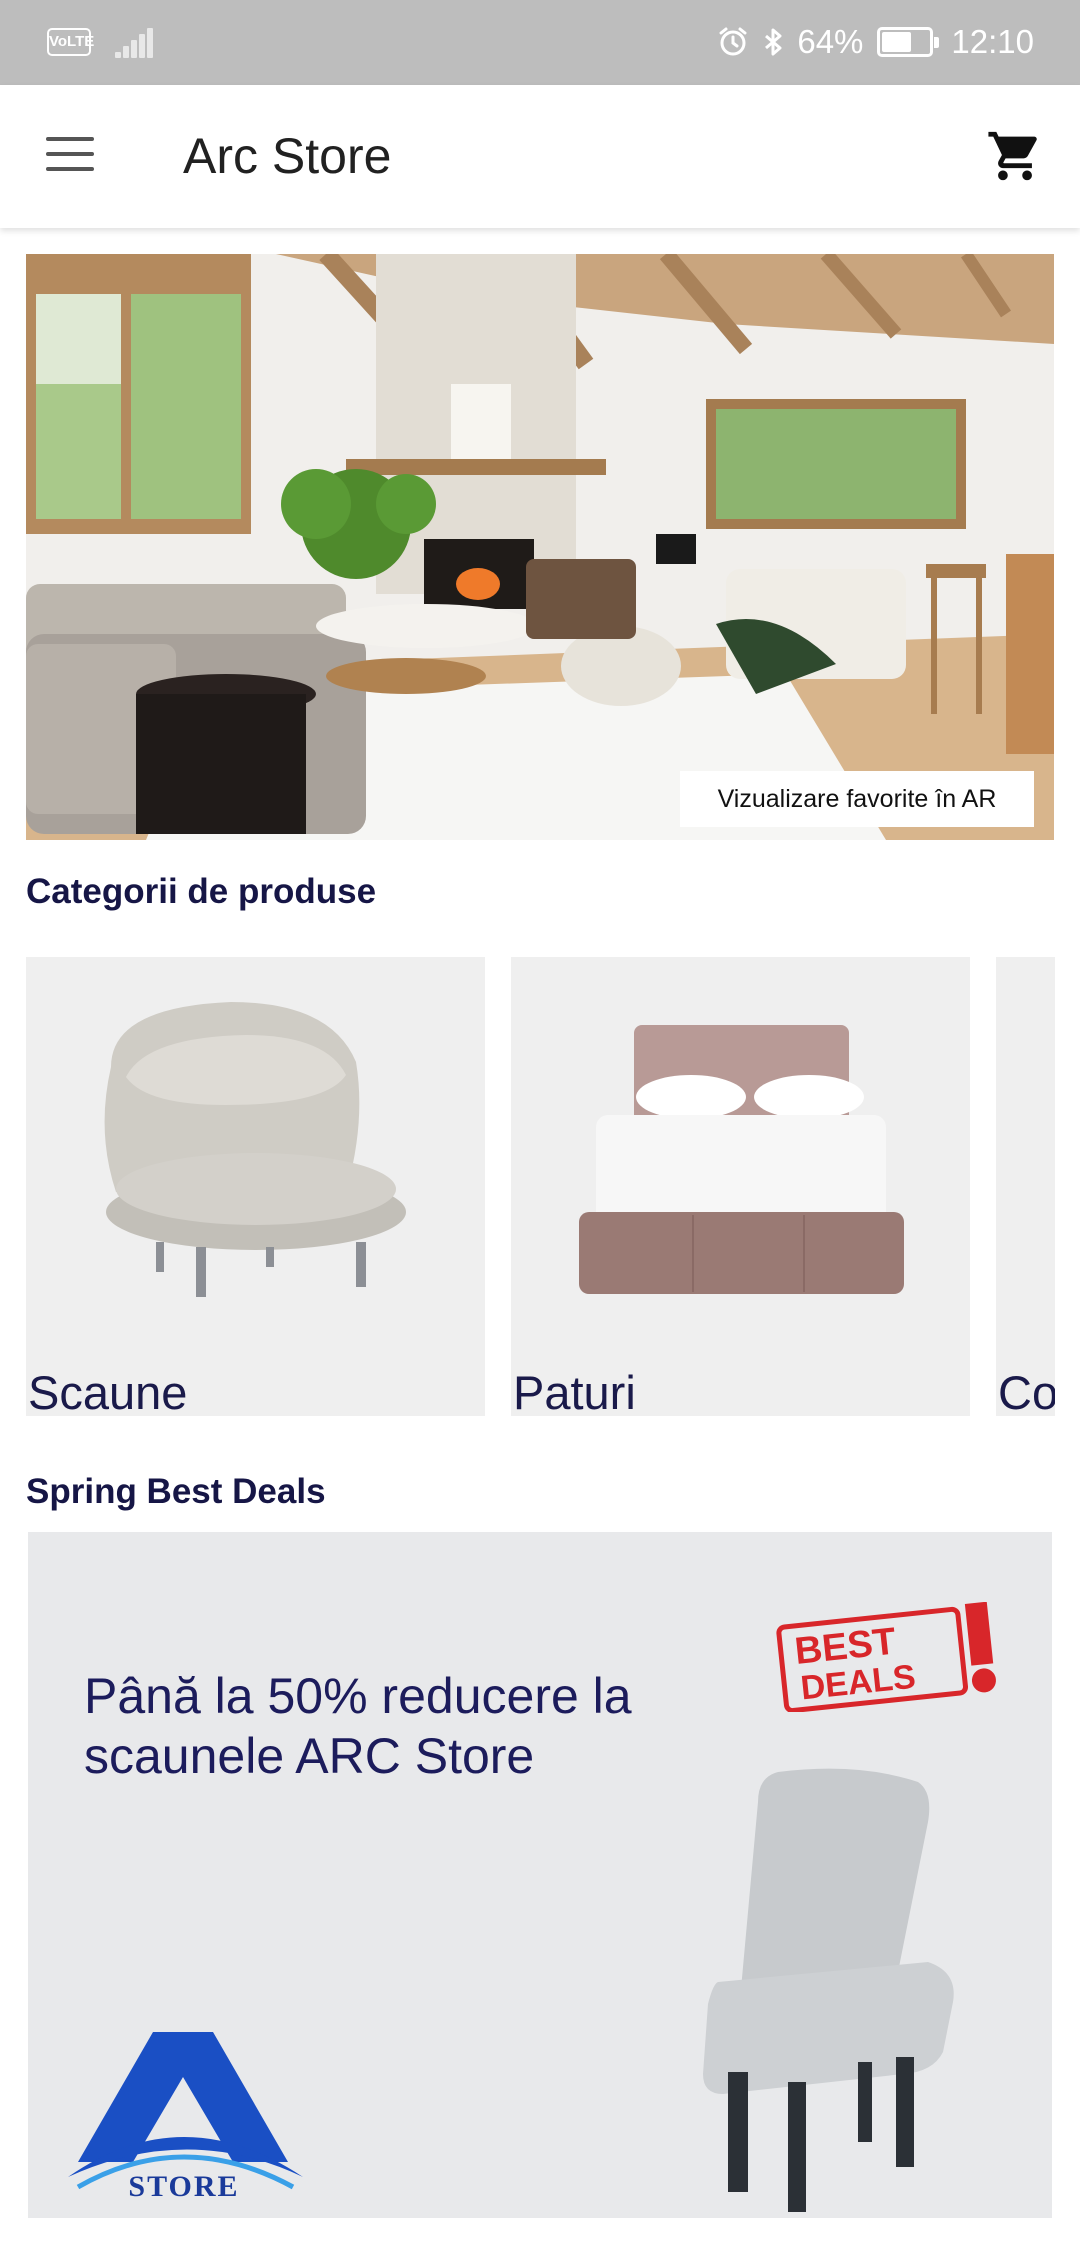 The width and height of the screenshot is (1080, 2244). Describe the element at coordinates (183, 2112) in the screenshot. I see `arc-store-logo: STORE` at that location.